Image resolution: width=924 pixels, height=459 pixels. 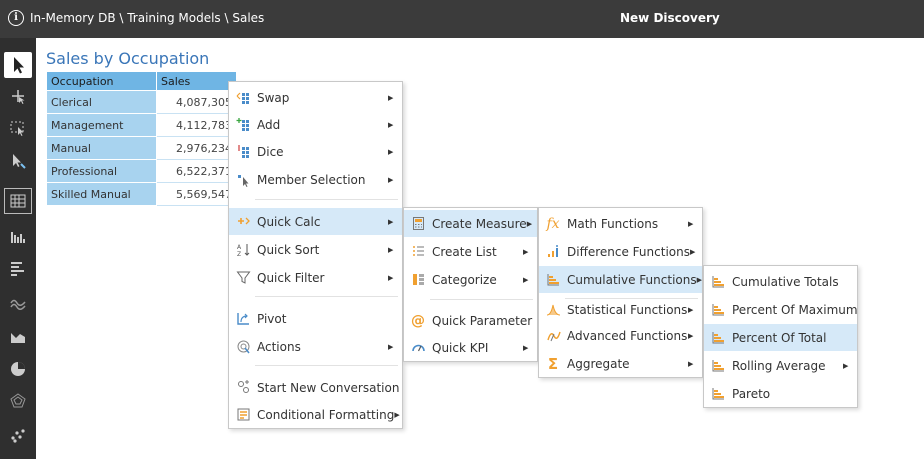 I want to click on marquee-tool, so click(x=18, y=128).